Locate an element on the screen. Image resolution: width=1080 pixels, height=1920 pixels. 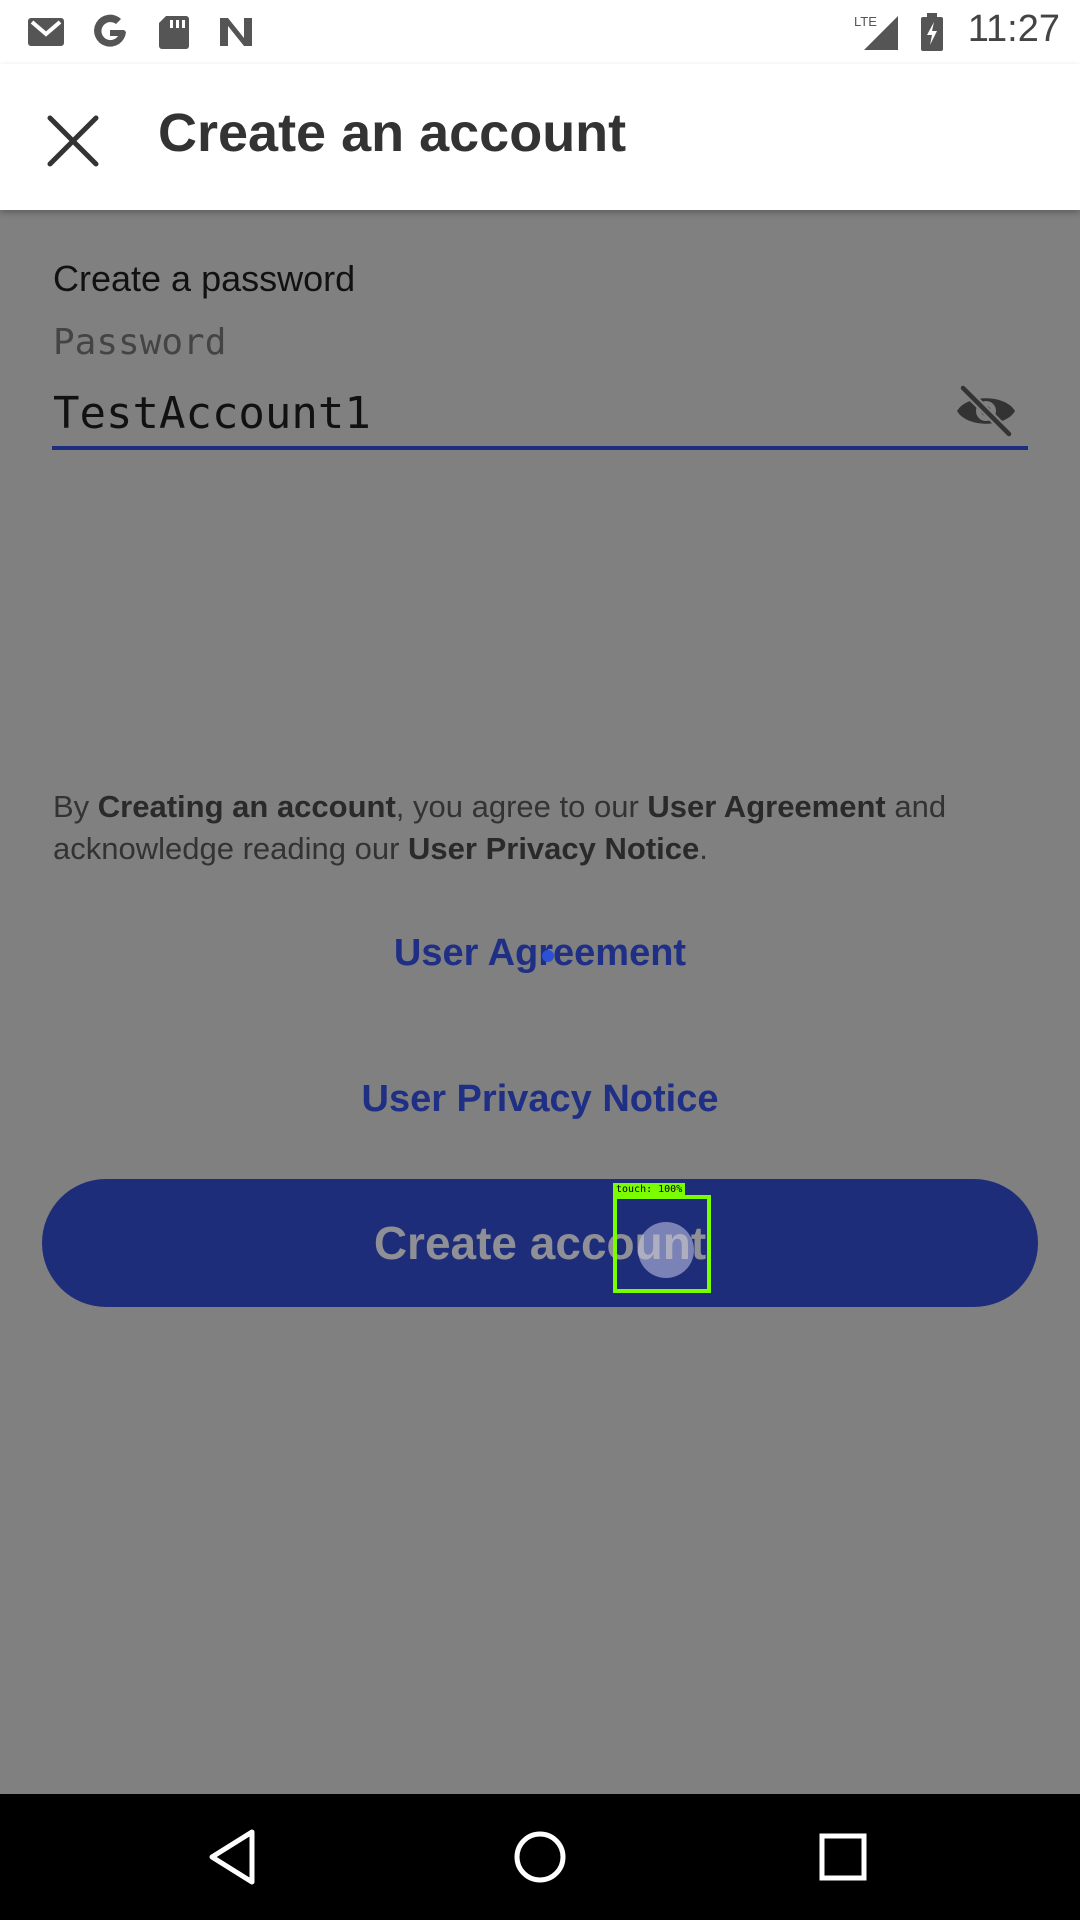
legal-part2: , you agree to our is located at coordinates (521, 806).